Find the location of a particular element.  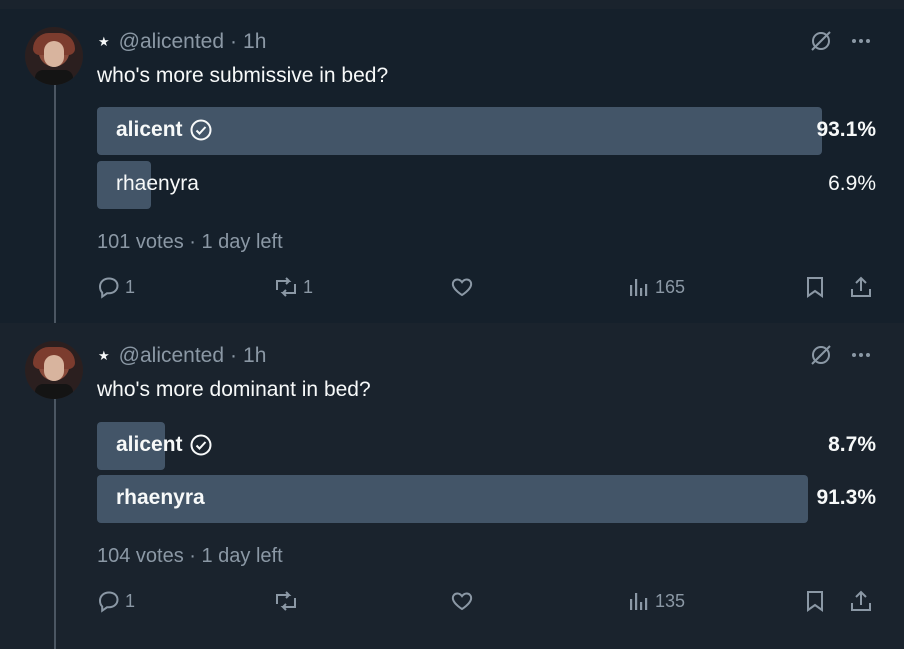

views-button: 135 is located at coordinates (656, 601).